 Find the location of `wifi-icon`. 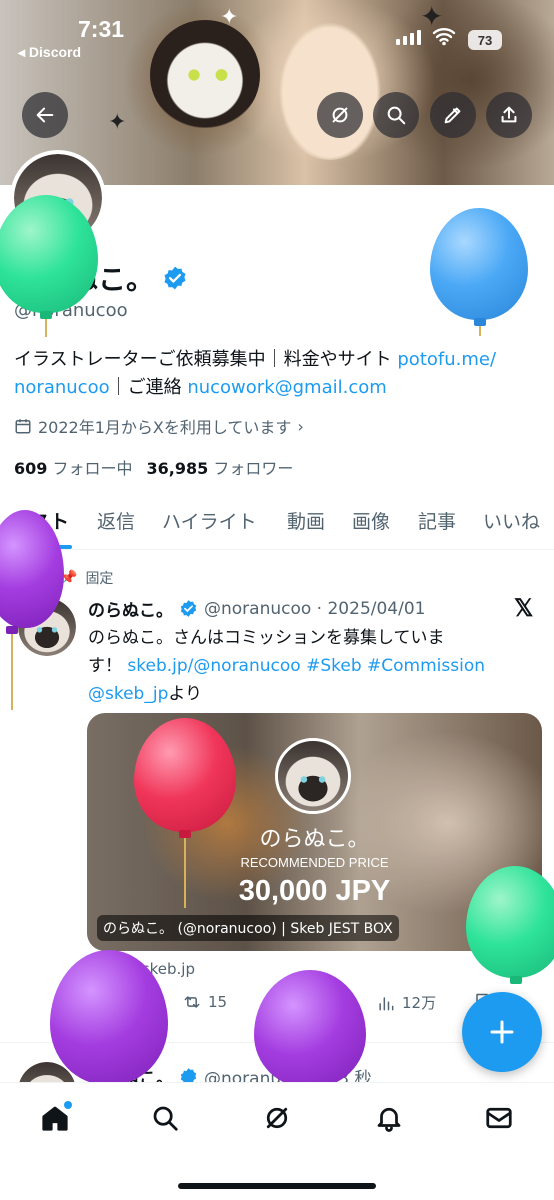

wifi-icon is located at coordinates (444, 38).